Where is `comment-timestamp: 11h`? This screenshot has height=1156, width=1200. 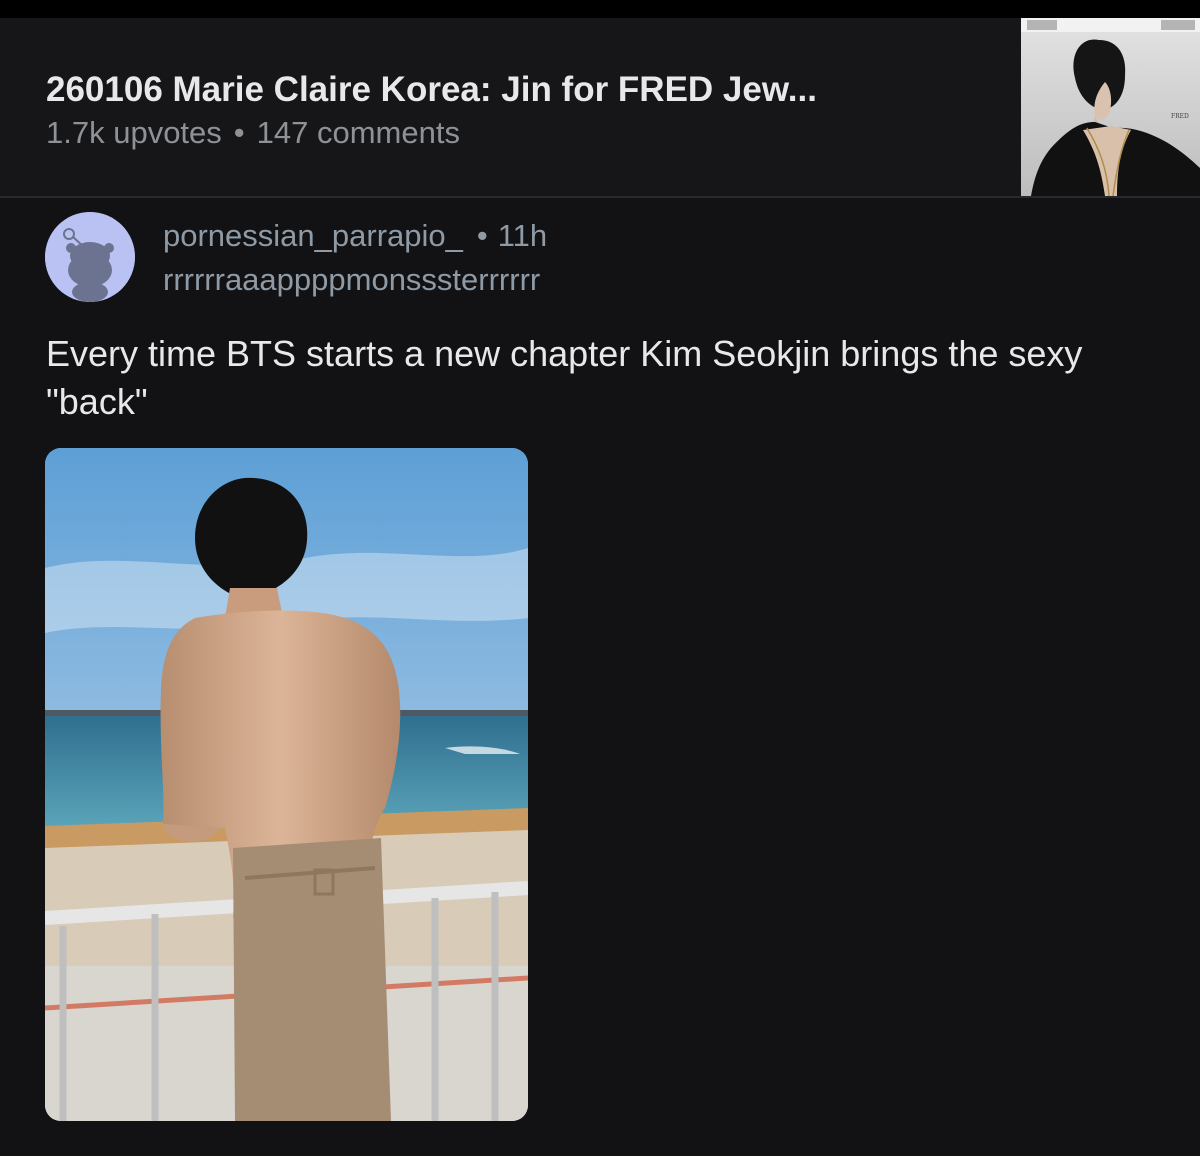
comment-timestamp: 11h is located at coordinates (522, 235).